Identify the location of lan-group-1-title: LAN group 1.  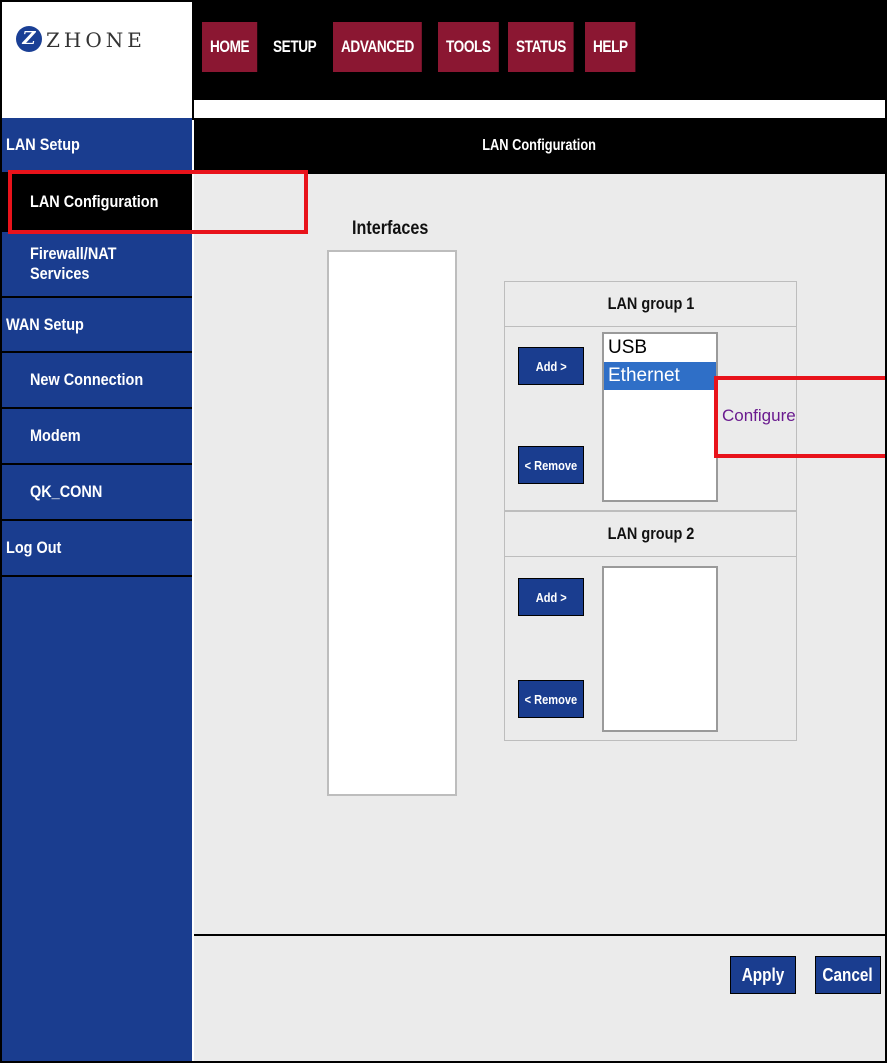
(650, 304).